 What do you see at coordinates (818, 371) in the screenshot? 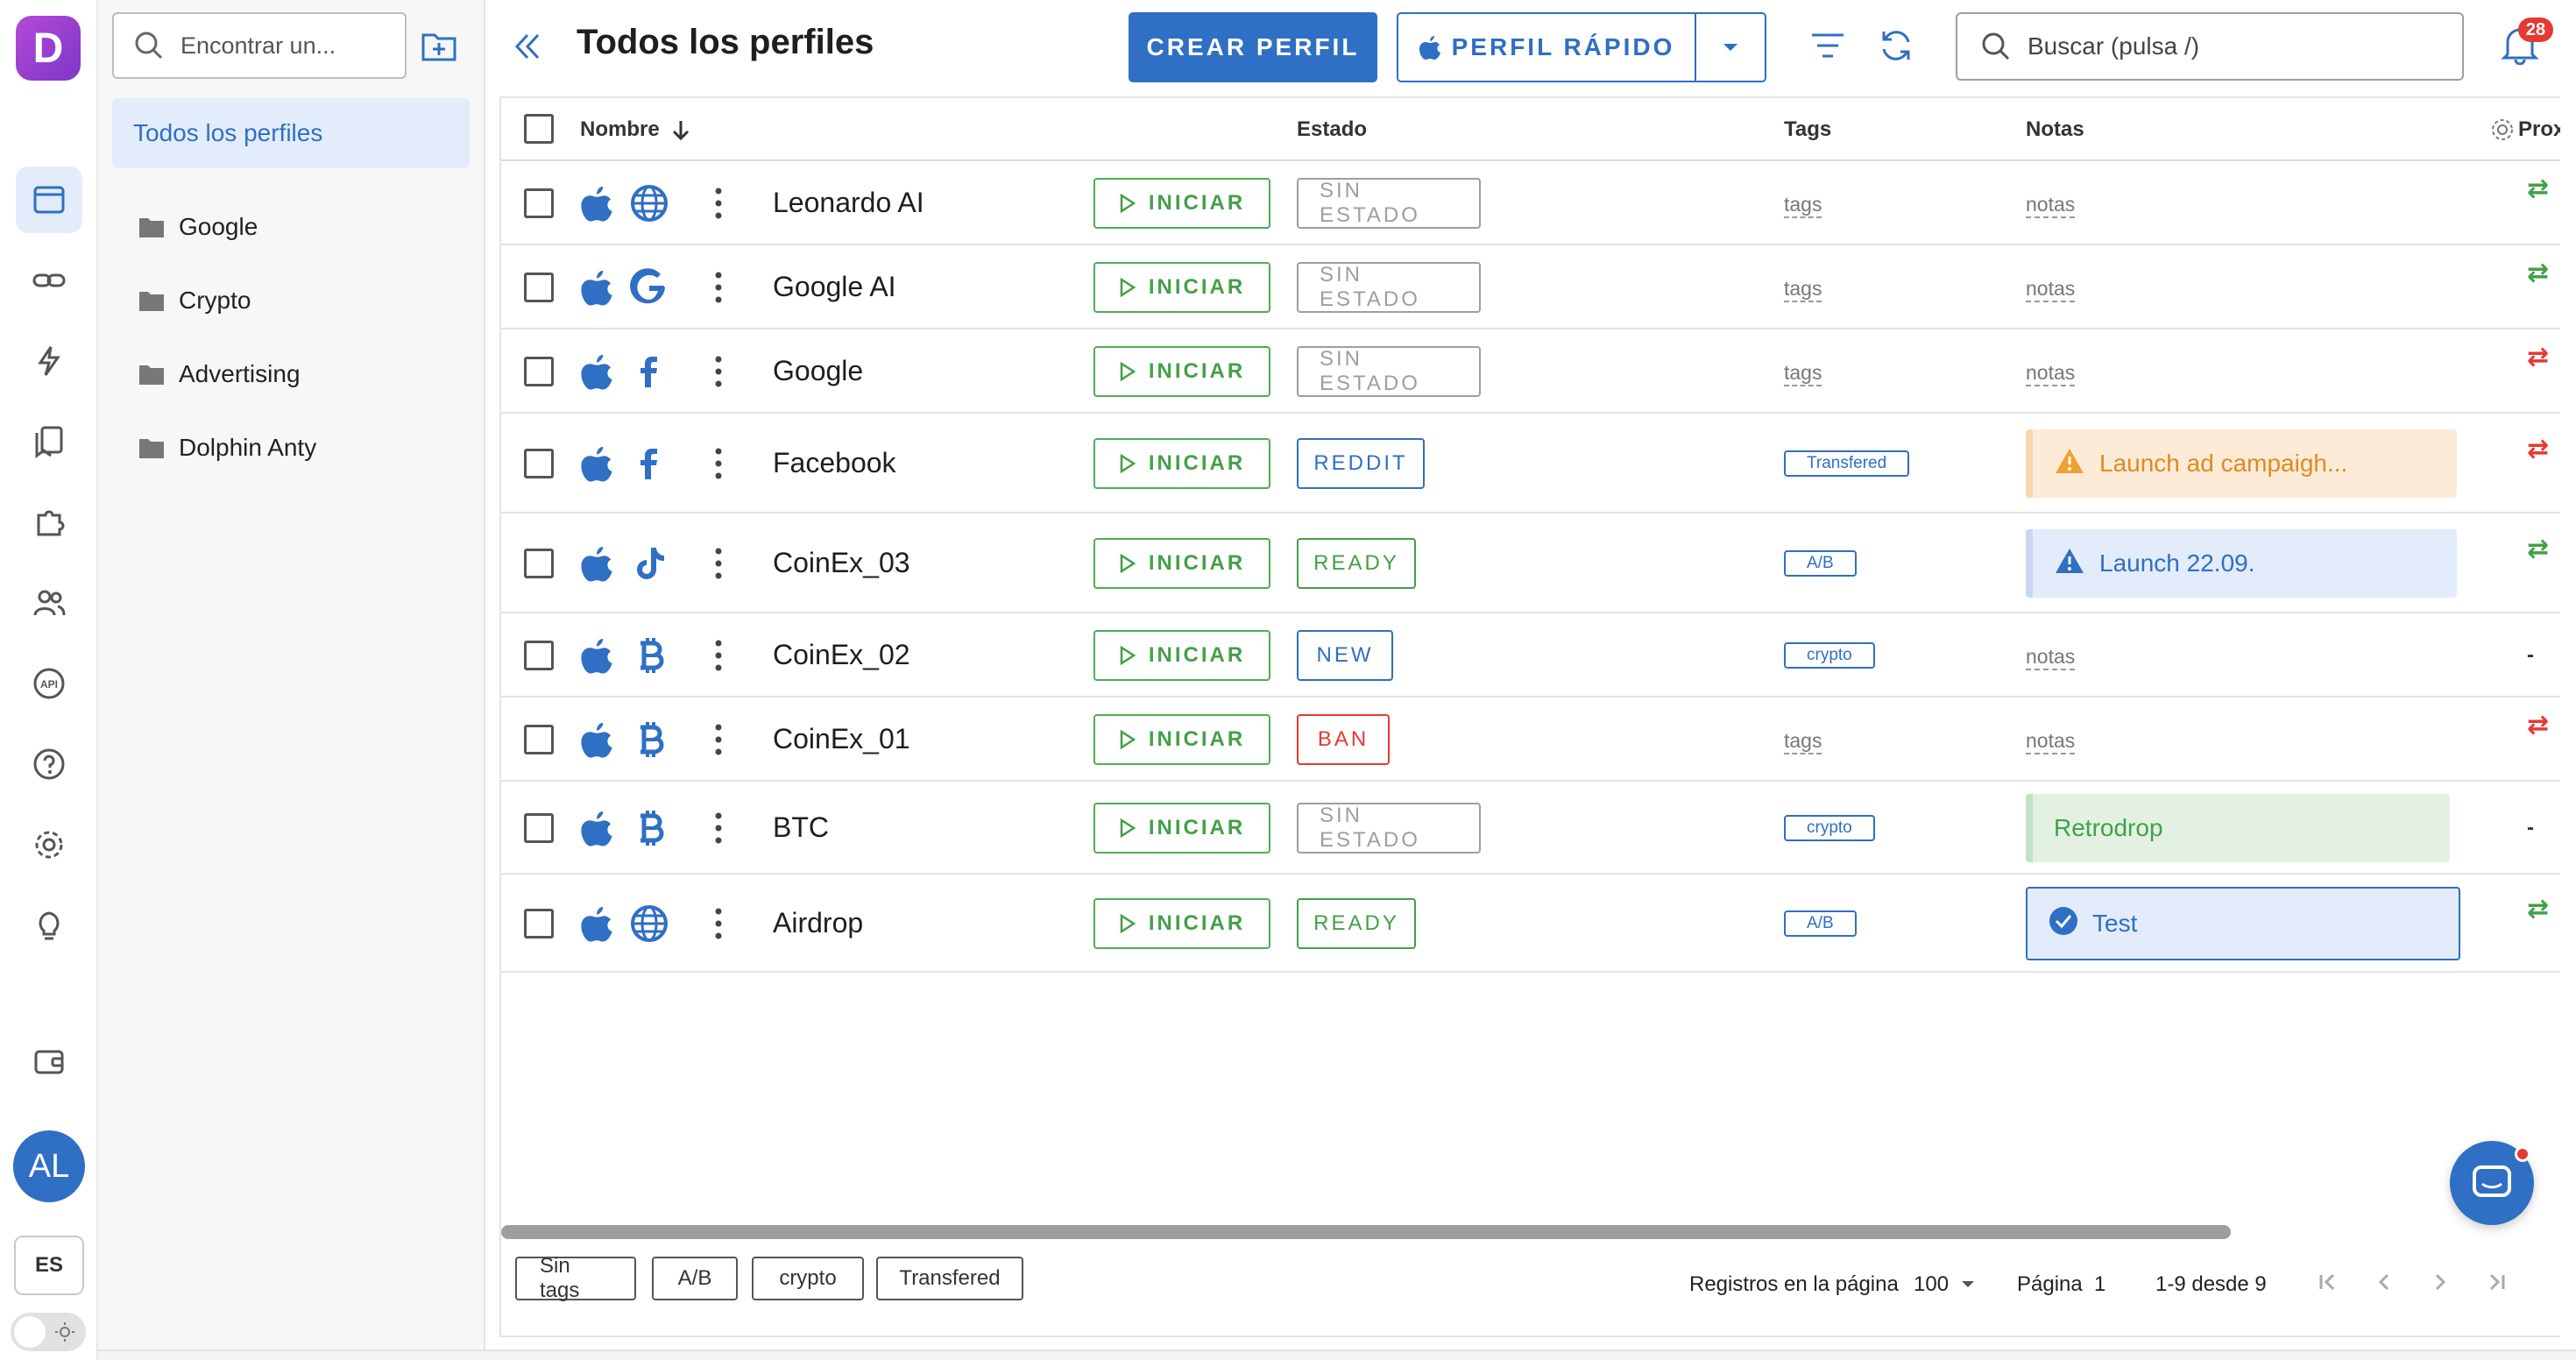
I see `profile-name: Google` at bounding box center [818, 371].